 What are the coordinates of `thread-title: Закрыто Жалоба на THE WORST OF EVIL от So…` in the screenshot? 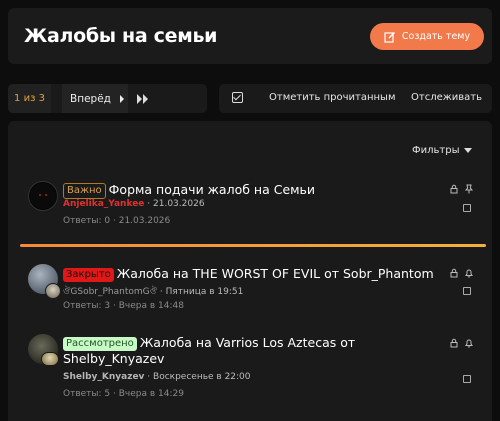 It's located at (248, 274).